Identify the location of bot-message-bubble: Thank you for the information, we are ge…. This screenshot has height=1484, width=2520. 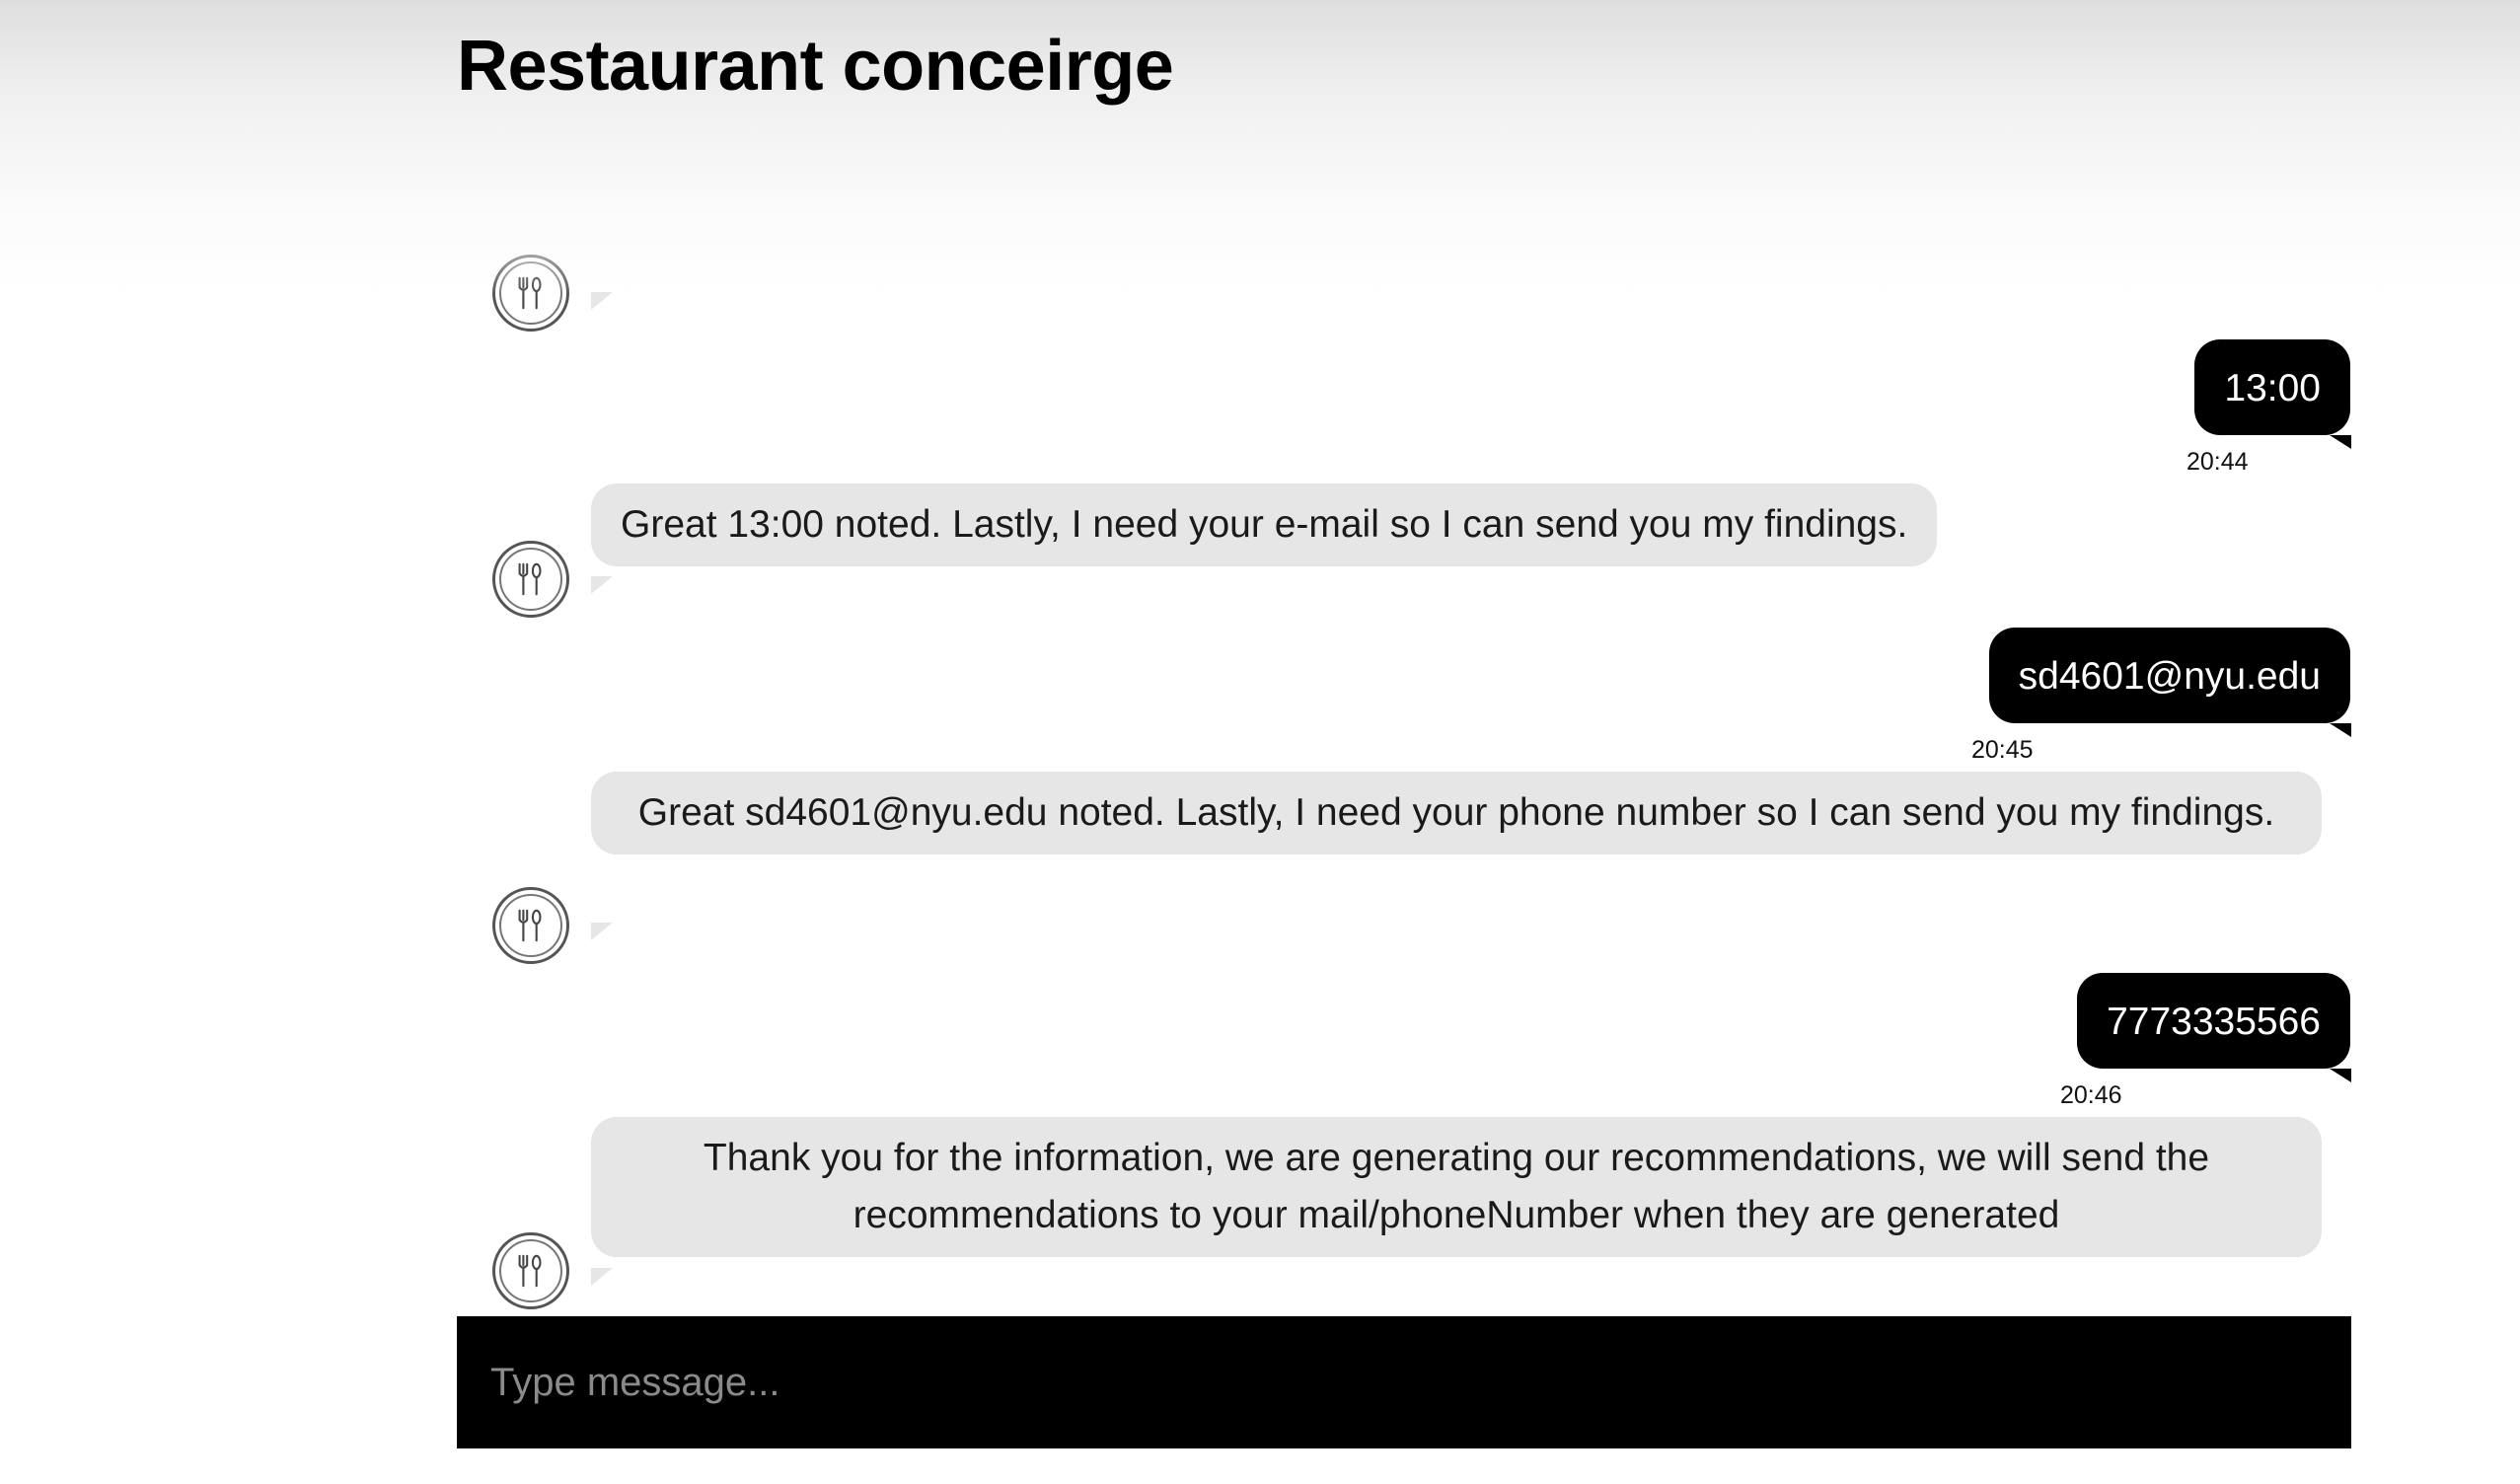
(1456, 1187).